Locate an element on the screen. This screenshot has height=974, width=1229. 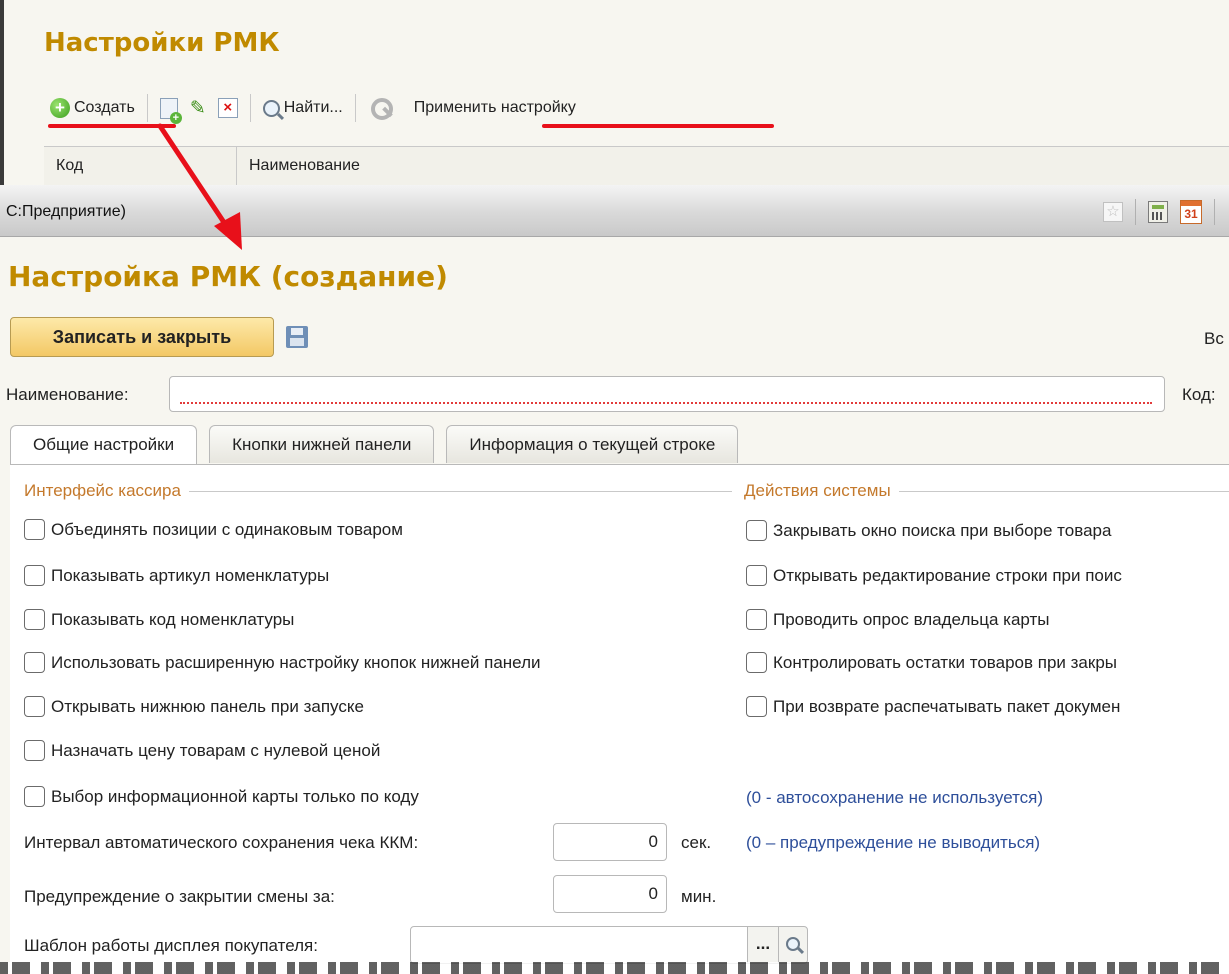
checkbox-close-search-on-select: Закрывать окно поиска при выборе товара is located at coordinates (928, 530).